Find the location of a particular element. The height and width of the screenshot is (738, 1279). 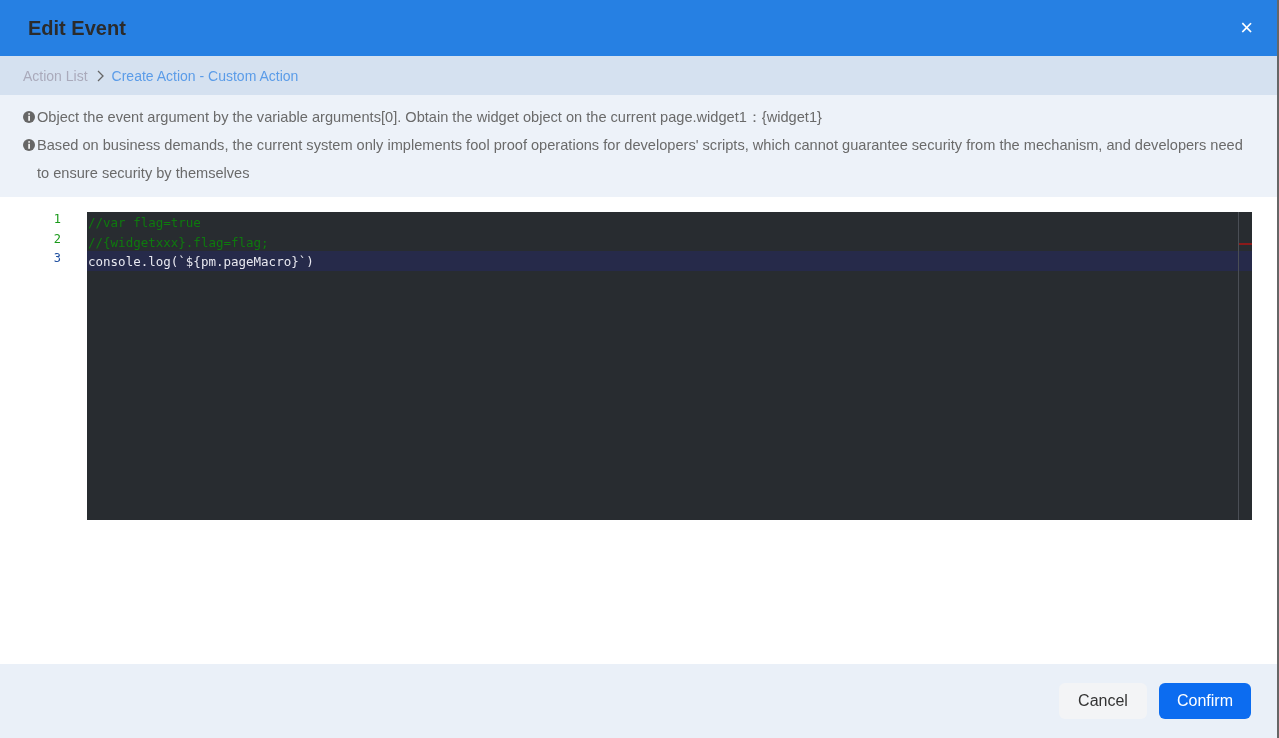

line-number: 2 is located at coordinates (57, 239).